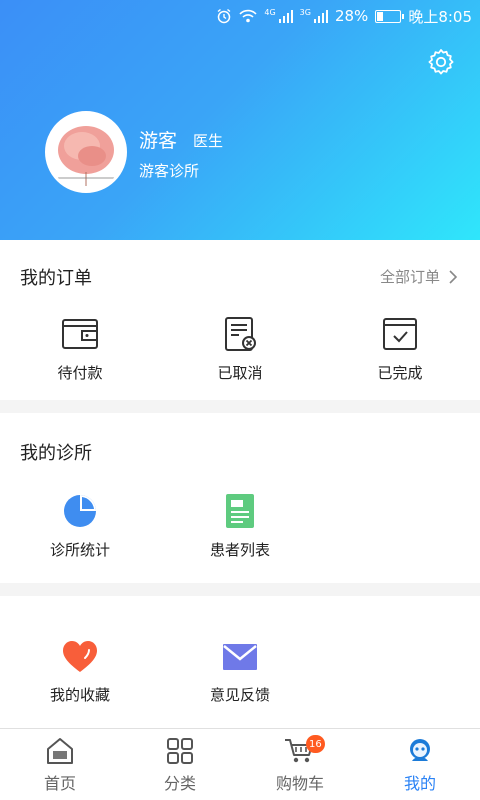 The height and width of the screenshot is (800, 480). I want to click on tab-cart-label: 购物车, so click(299, 783).